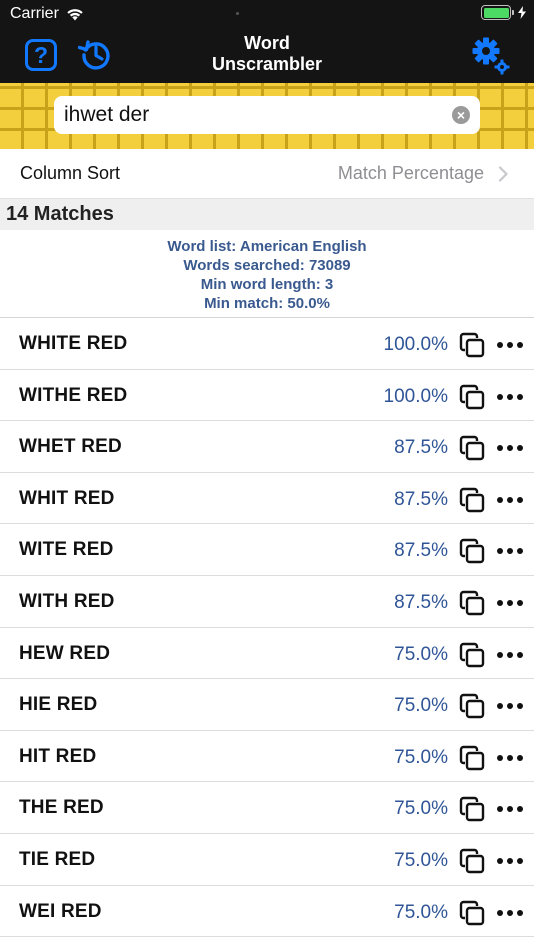 The image size is (534, 950). I want to click on result-row: HEW RED 75.0%, so click(267, 653).